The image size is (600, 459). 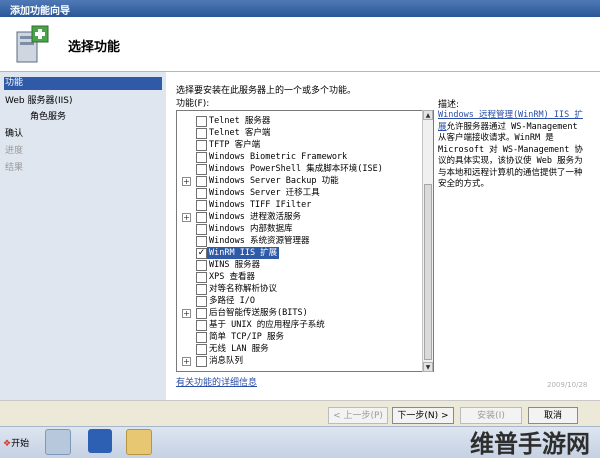 What do you see at coordinates (232, 277) in the screenshot?
I see `feature-label: XPS 查看器` at bounding box center [232, 277].